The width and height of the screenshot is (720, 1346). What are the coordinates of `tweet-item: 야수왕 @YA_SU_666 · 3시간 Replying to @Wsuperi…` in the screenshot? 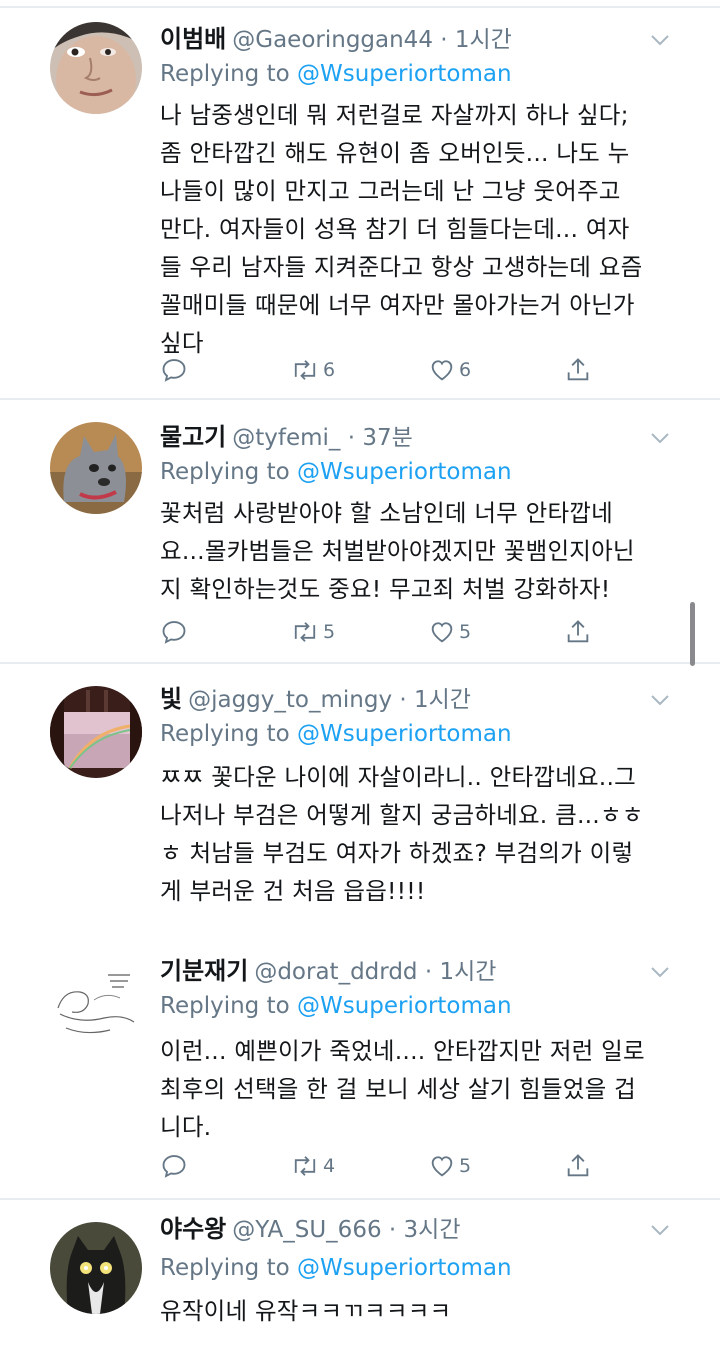 It's located at (360, 1273).